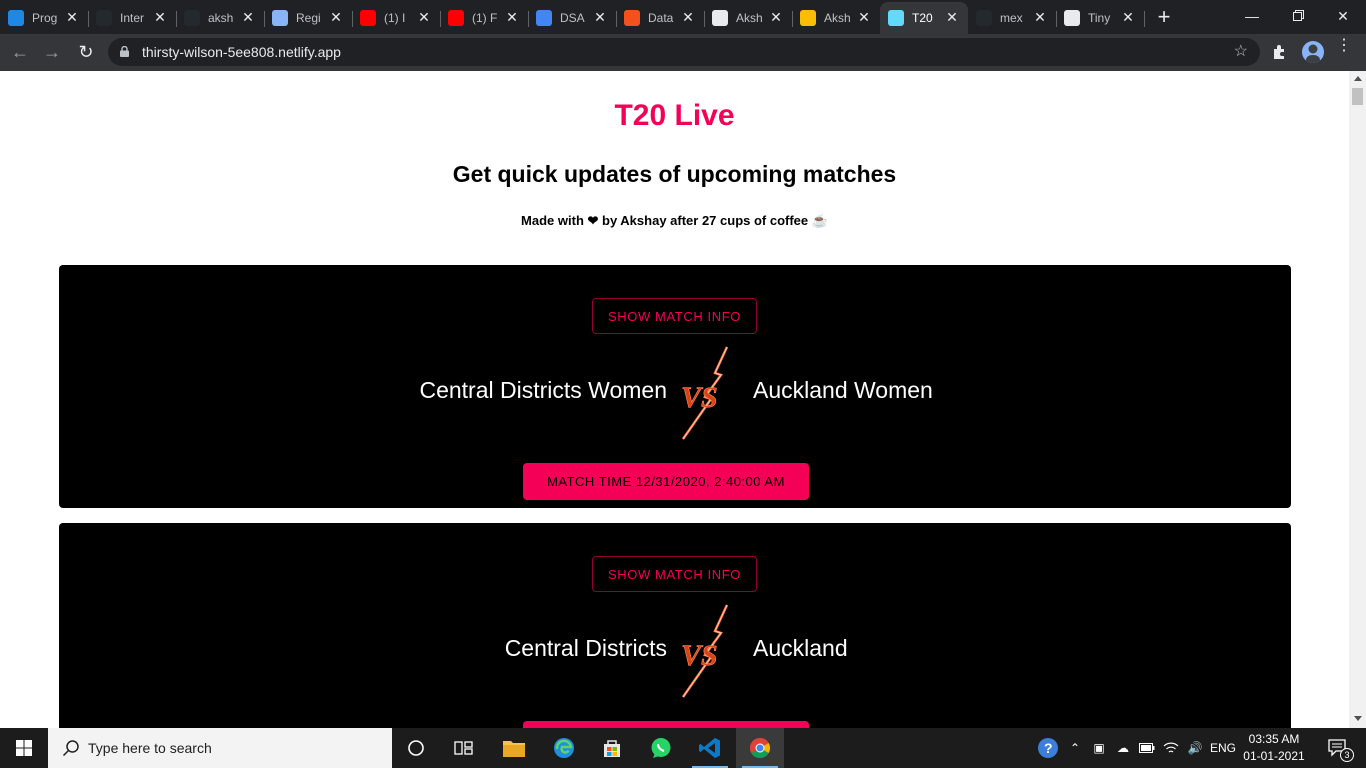  What do you see at coordinates (24, 748) in the screenshot?
I see `start-button` at bounding box center [24, 748].